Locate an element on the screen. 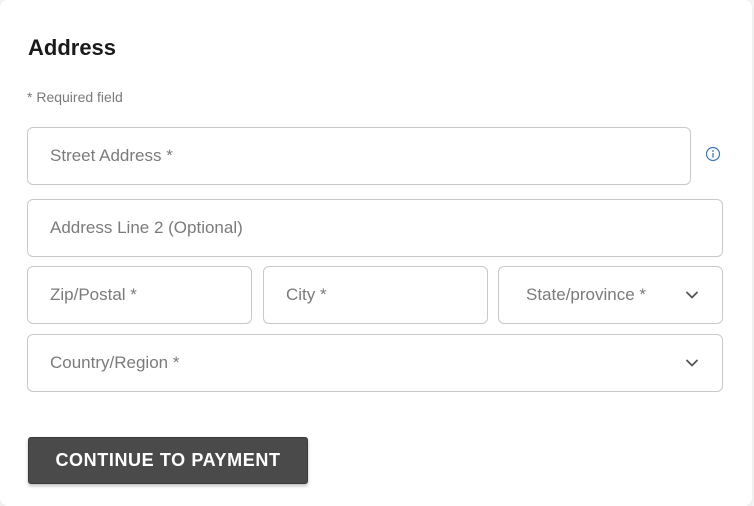 The image size is (754, 506). city-input: City * is located at coordinates (375, 295).